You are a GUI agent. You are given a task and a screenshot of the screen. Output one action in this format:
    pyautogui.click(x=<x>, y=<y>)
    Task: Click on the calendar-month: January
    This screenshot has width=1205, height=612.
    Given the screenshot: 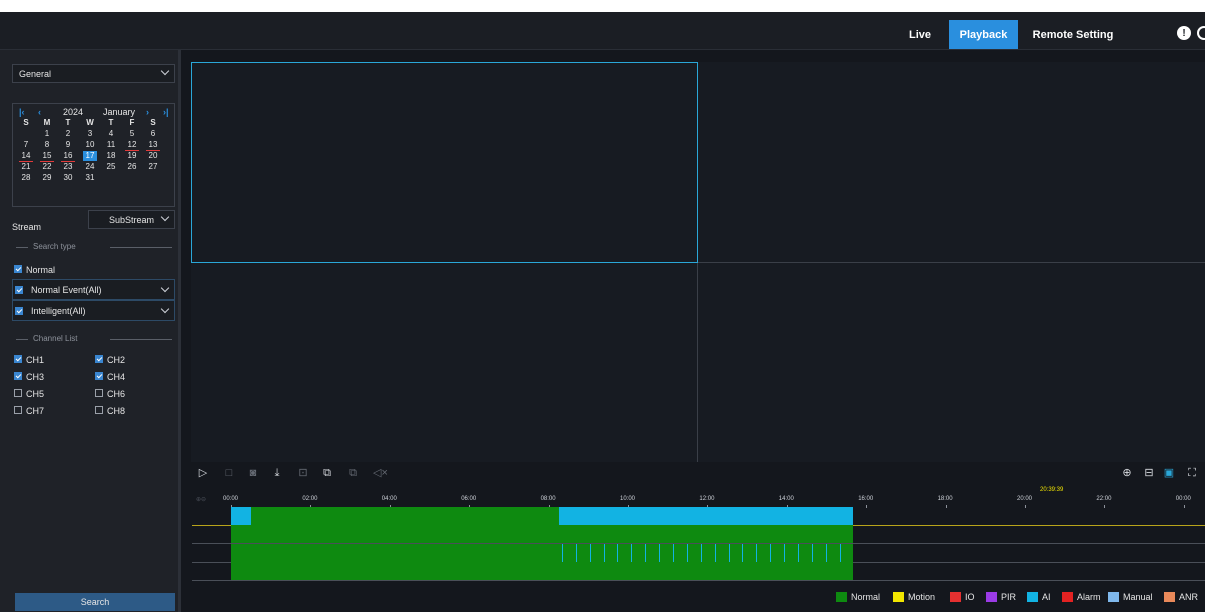 What is the action you would take?
    pyautogui.click(x=119, y=112)
    